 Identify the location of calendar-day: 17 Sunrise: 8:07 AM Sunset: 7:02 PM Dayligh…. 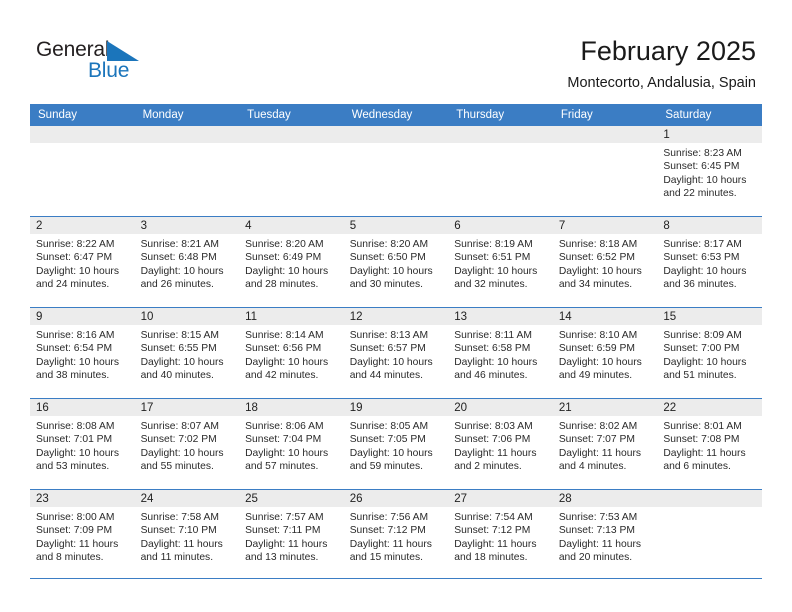
(187, 444).